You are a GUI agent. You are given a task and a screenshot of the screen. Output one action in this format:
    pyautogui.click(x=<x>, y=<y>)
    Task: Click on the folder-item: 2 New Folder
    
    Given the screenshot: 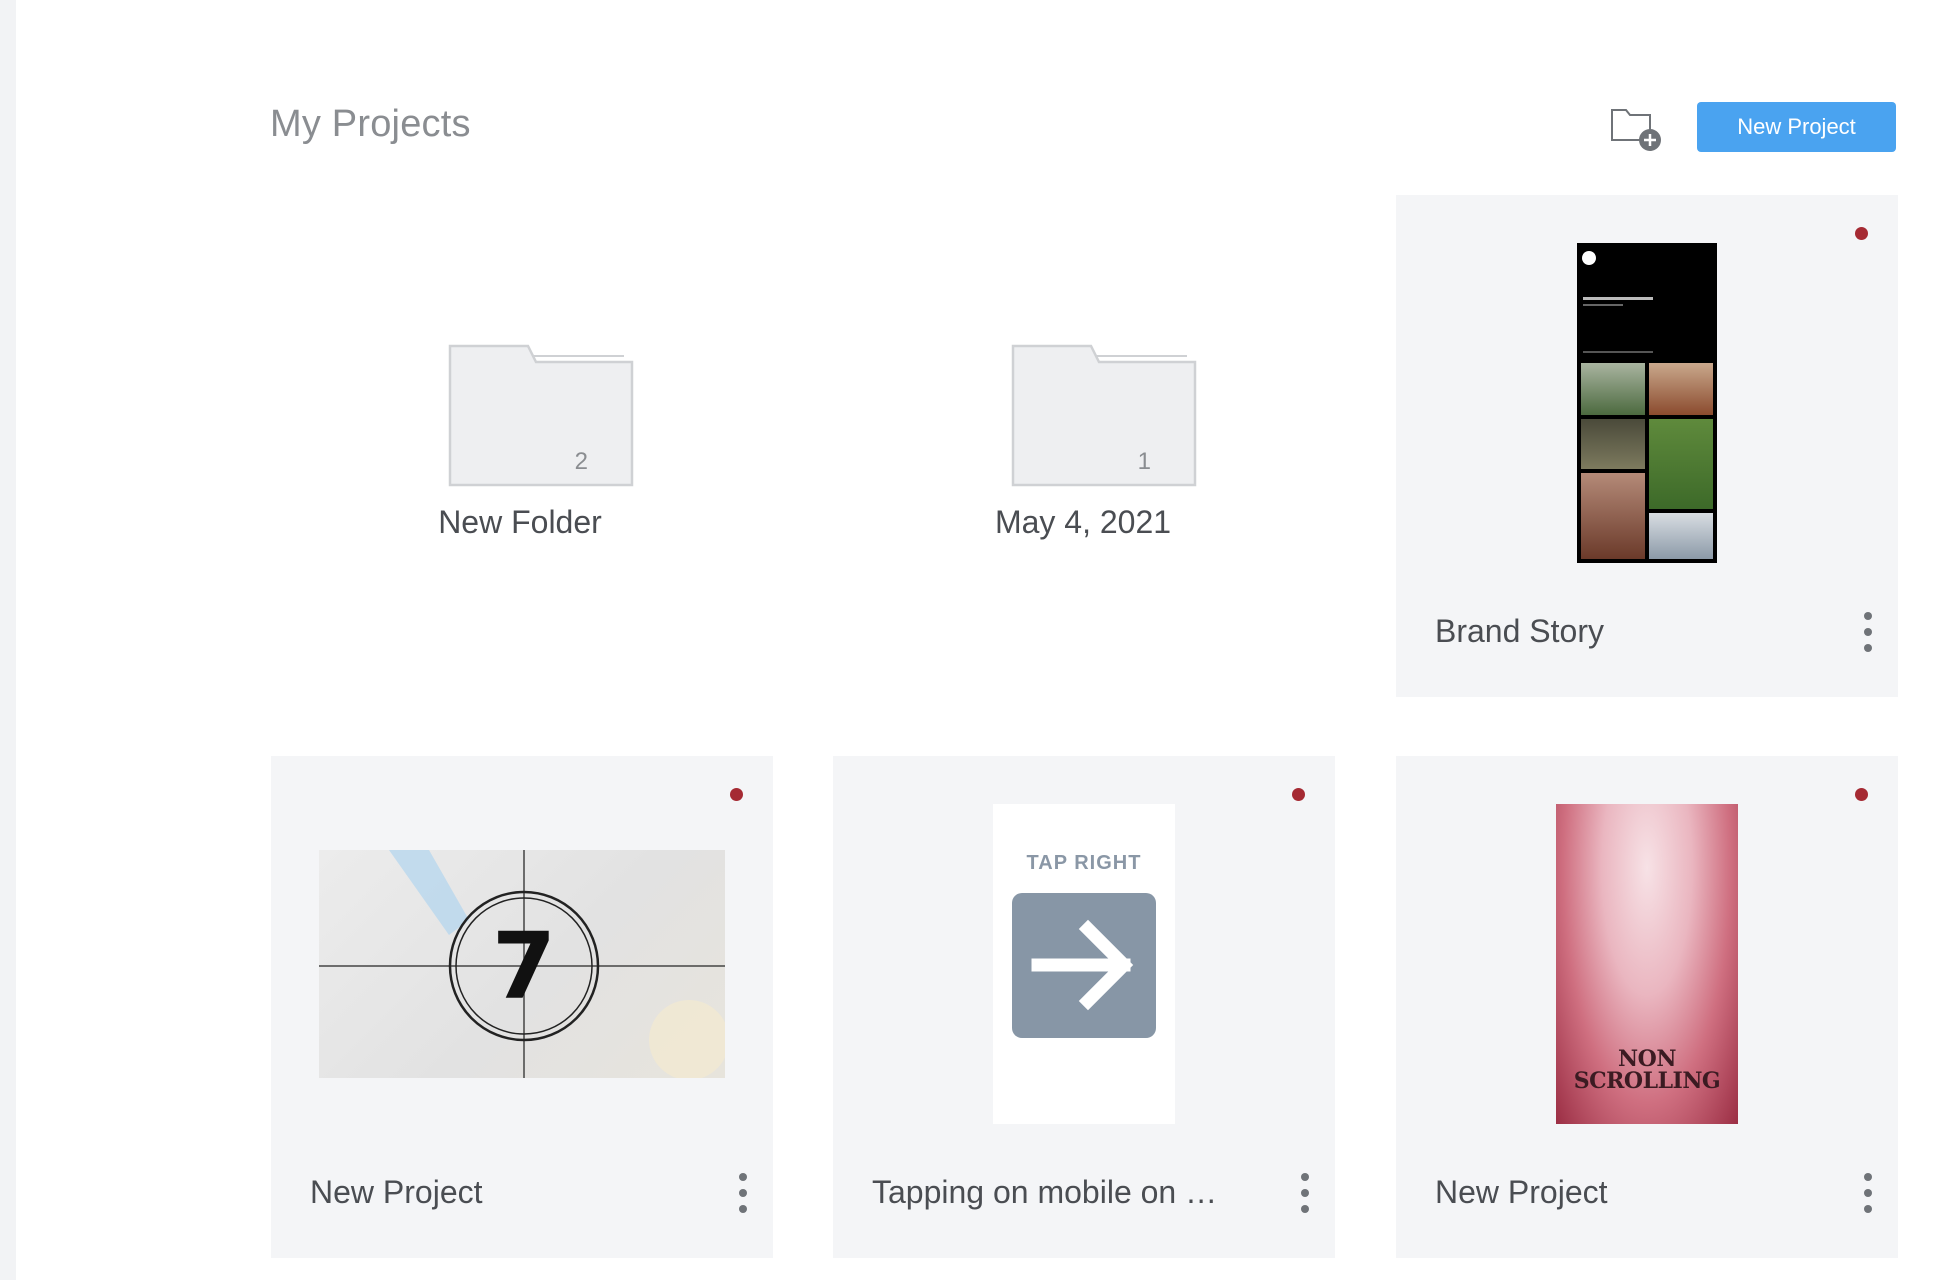 What is the action you would take?
    pyautogui.click(x=520, y=464)
    